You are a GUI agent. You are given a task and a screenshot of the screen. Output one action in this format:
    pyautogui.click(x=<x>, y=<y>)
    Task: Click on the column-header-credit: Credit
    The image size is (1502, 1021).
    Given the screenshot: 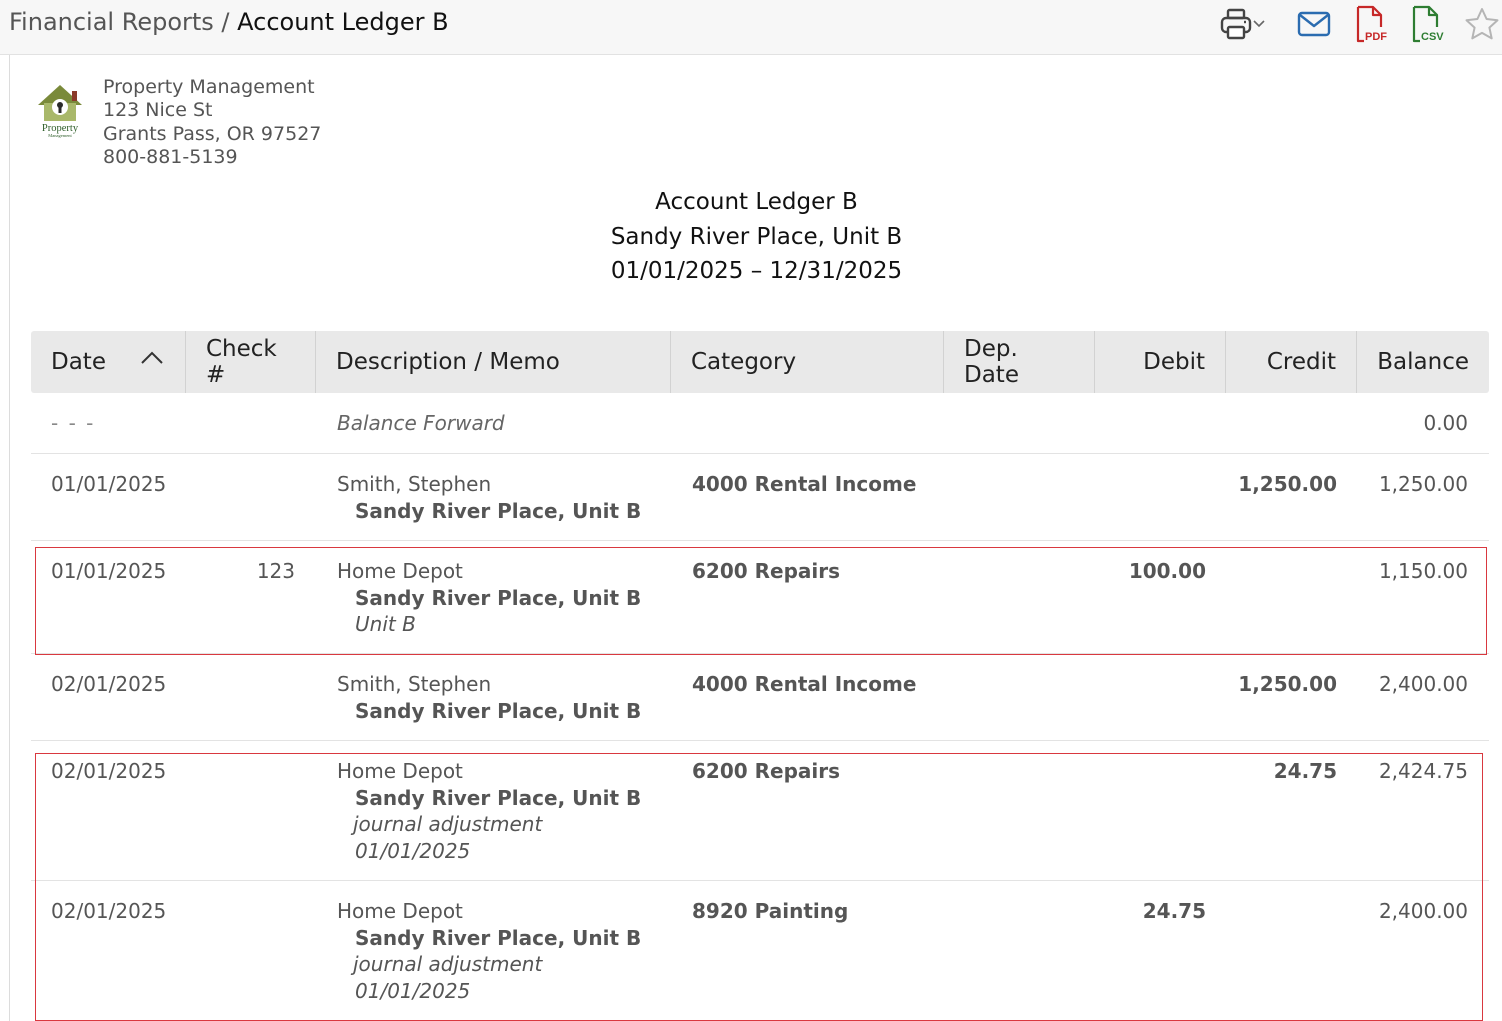 What is the action you would take?
    pyautogui.click(x=1291, y=362)
    